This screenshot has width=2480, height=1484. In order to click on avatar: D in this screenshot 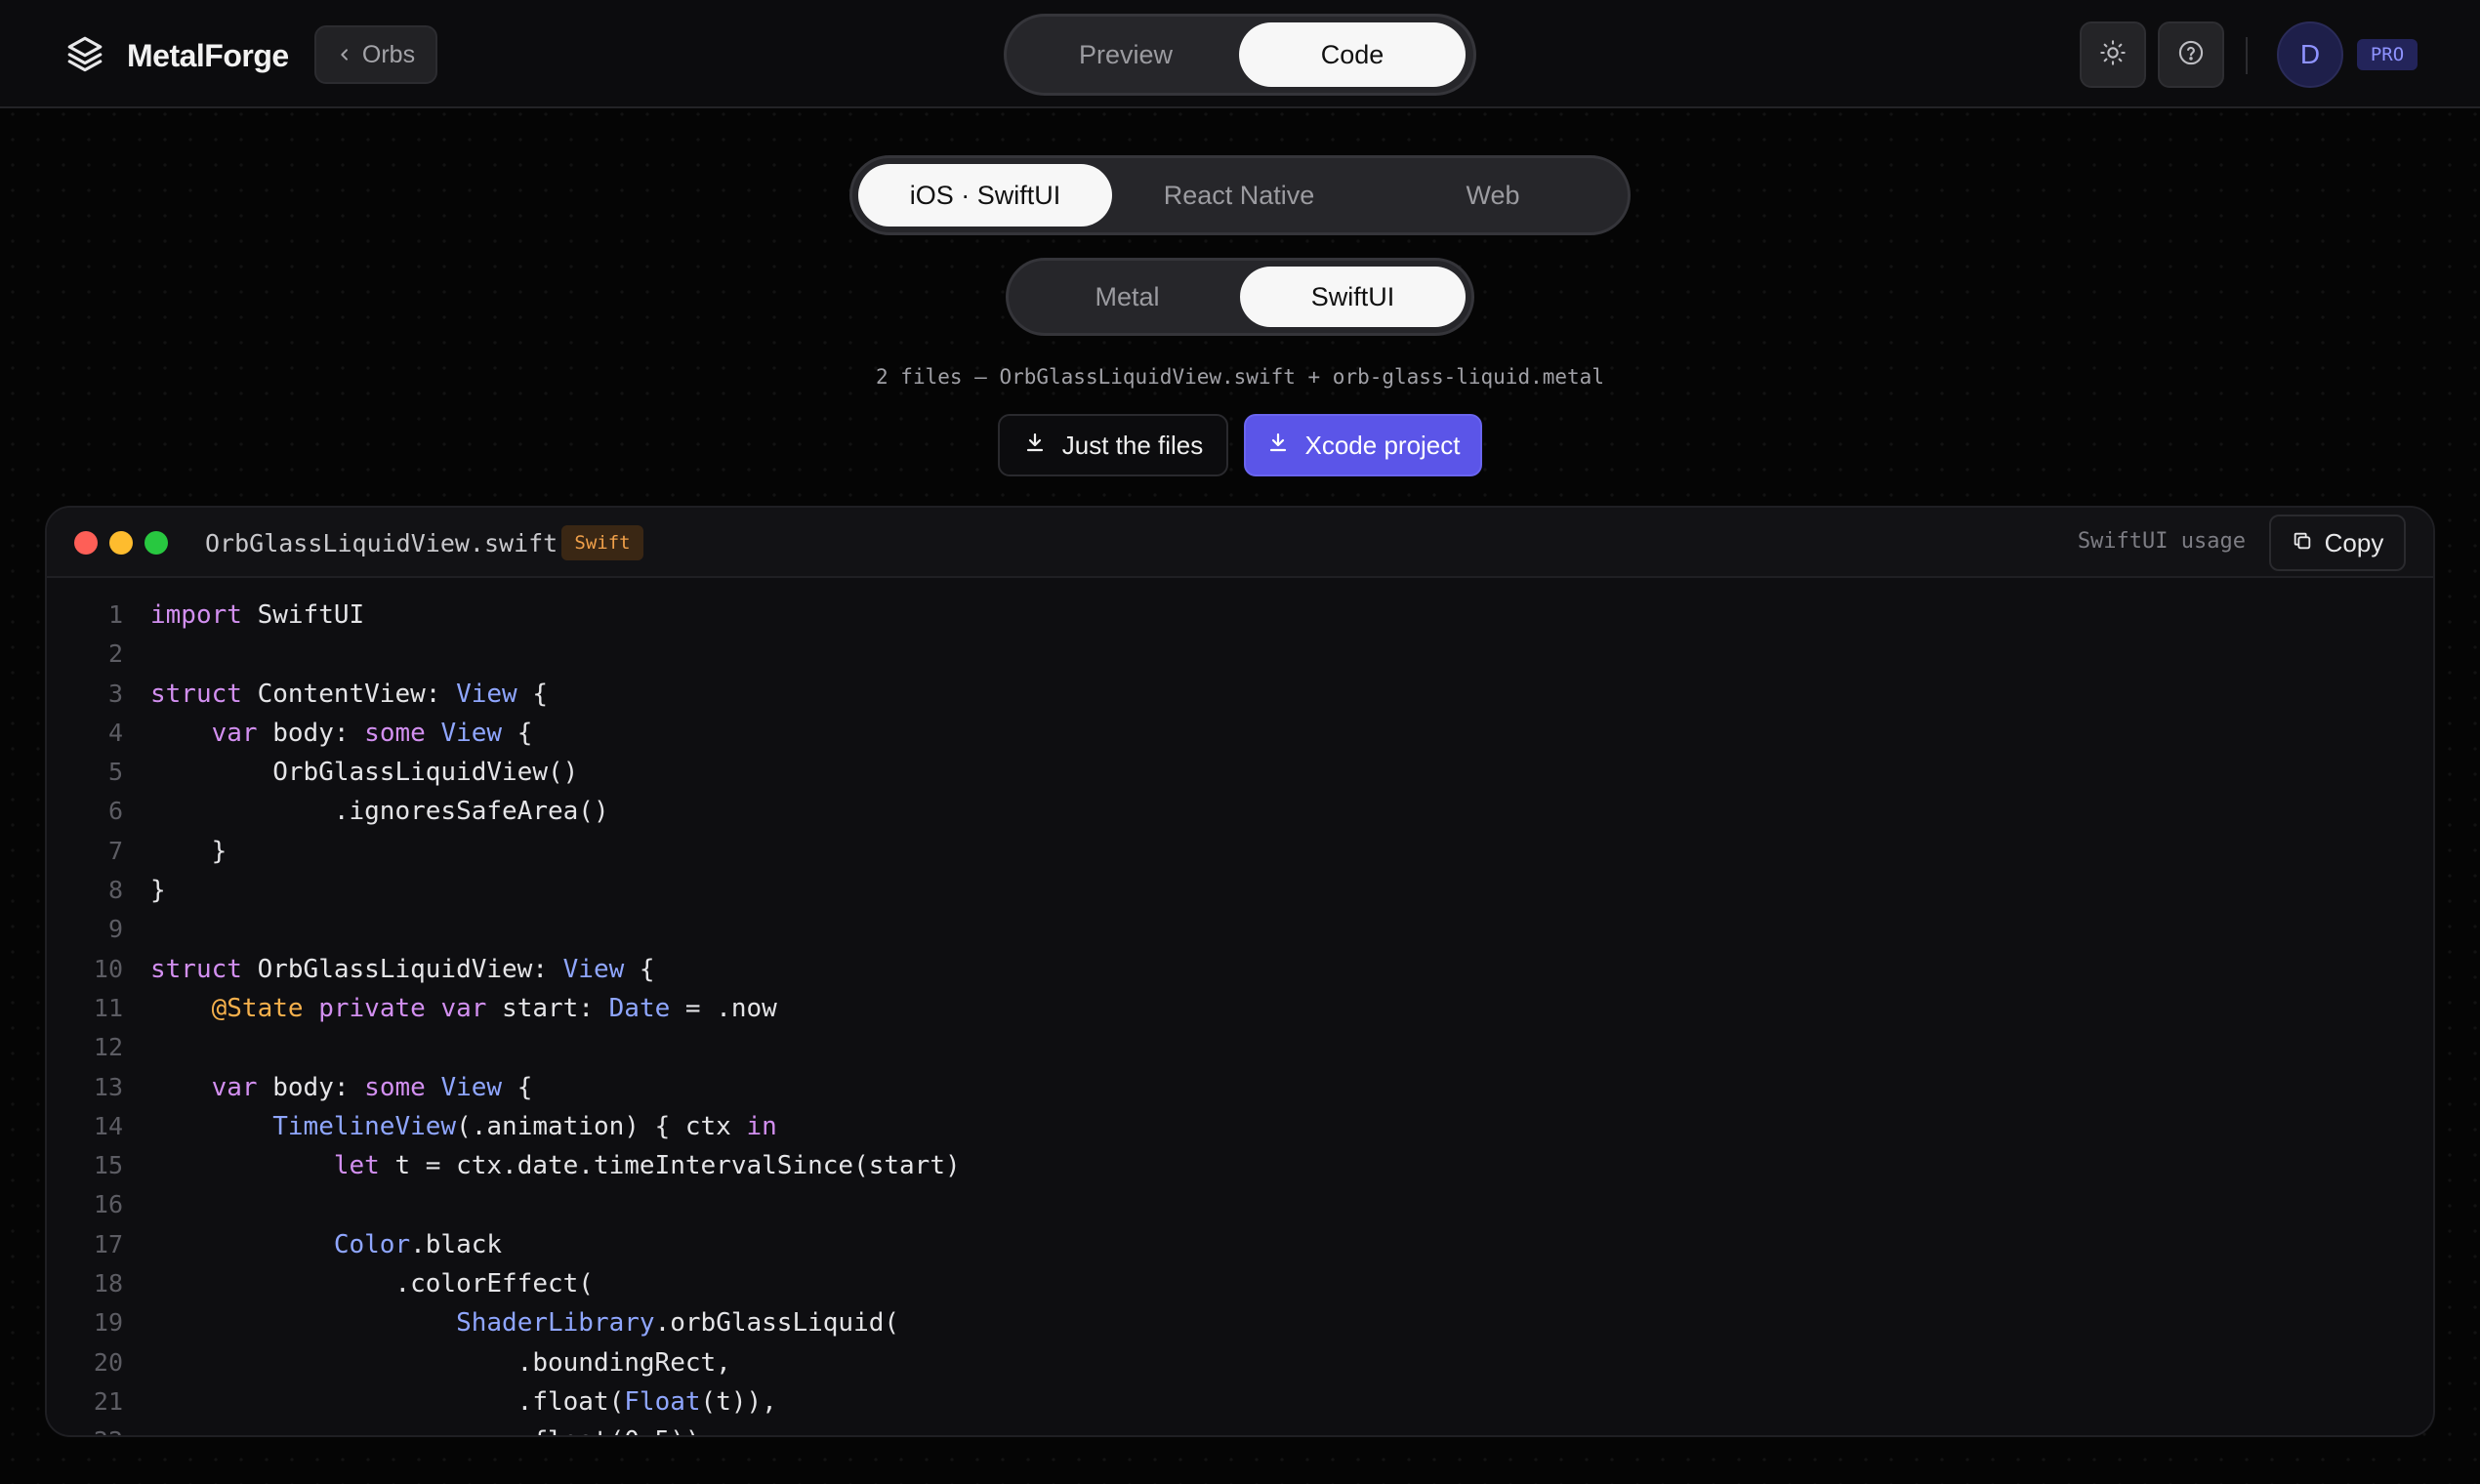, I will do `click(2310, 55)`.